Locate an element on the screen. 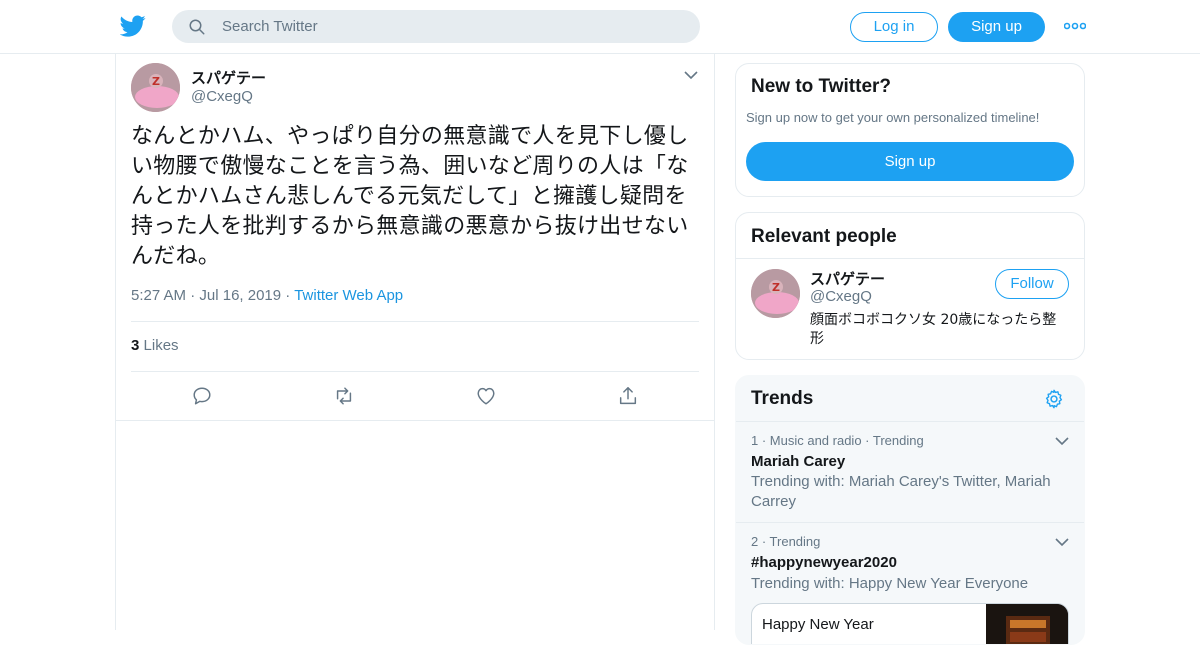 The width and height of the screenshot is (1200, 645). sign-up-cta-button: Sign up is located at coordinates (910, 161).